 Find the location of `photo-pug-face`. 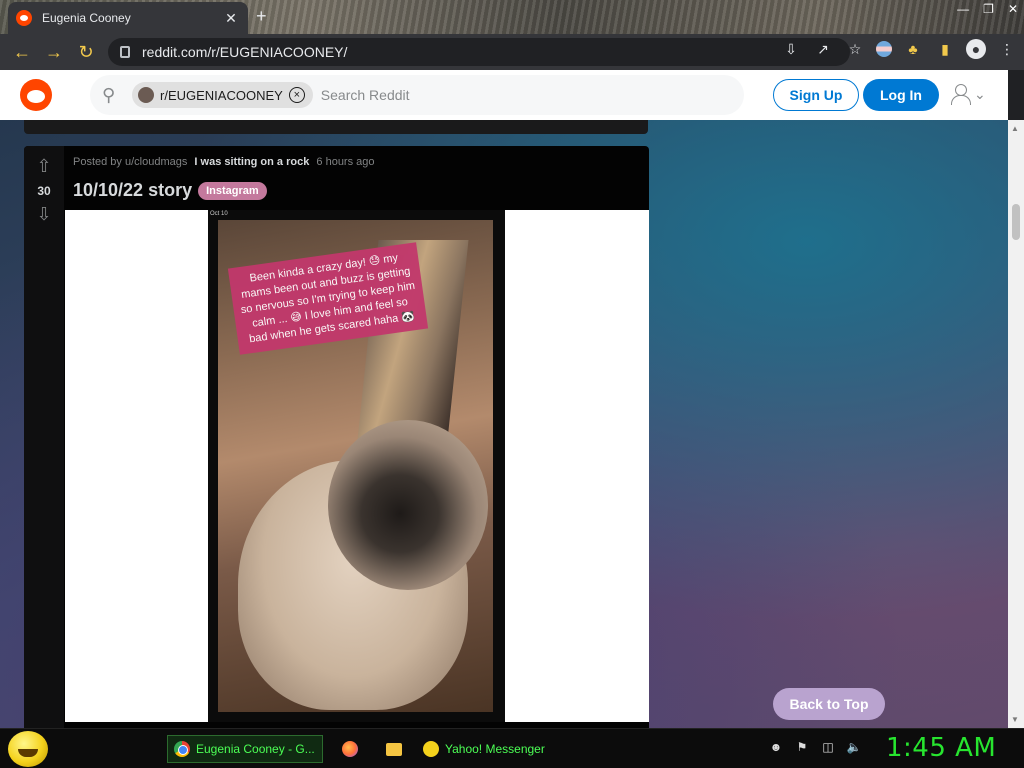

photo-pug-face is located at coordinates (408, 505).